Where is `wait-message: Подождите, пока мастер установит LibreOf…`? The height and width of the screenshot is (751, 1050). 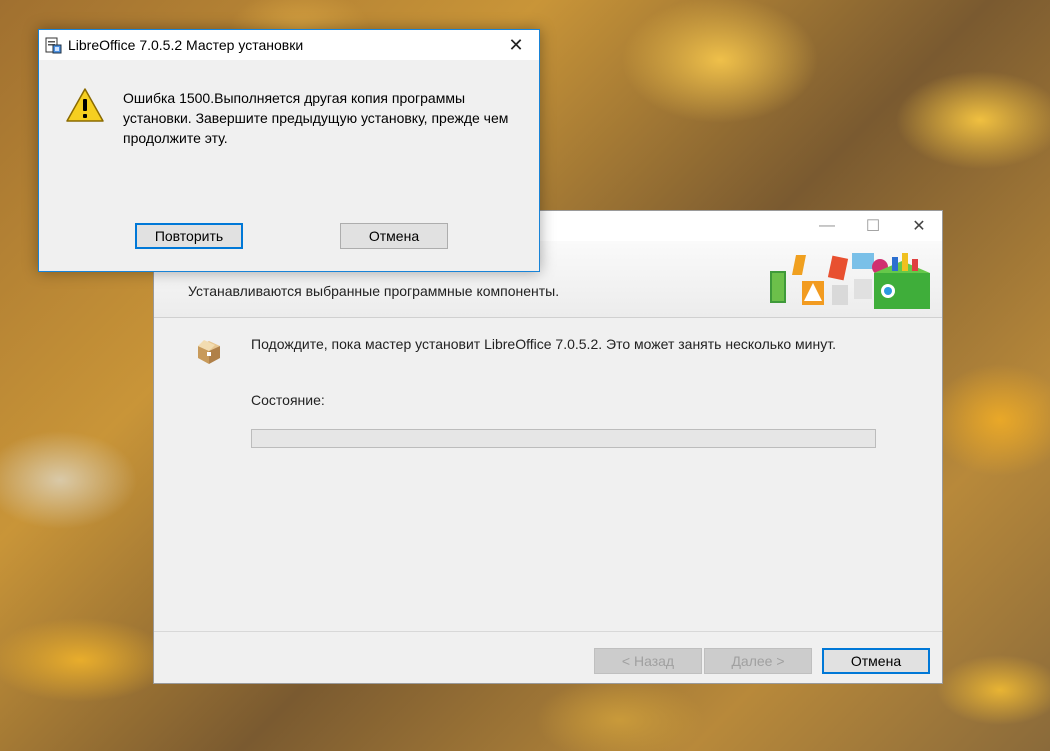
wait-message: Подождите, пока мастер установит LibreOf… is located at coordinates (543, 344).